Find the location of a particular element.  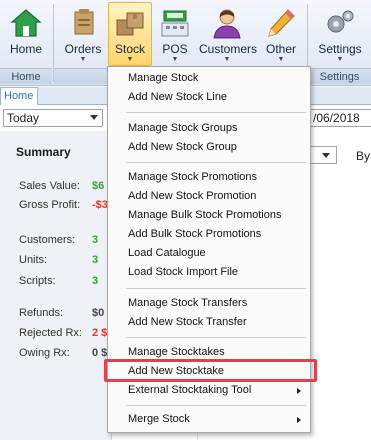

menu-item-external-stocktaking-tool: External Stocktaking Tool is located at coordinates (209, 390).